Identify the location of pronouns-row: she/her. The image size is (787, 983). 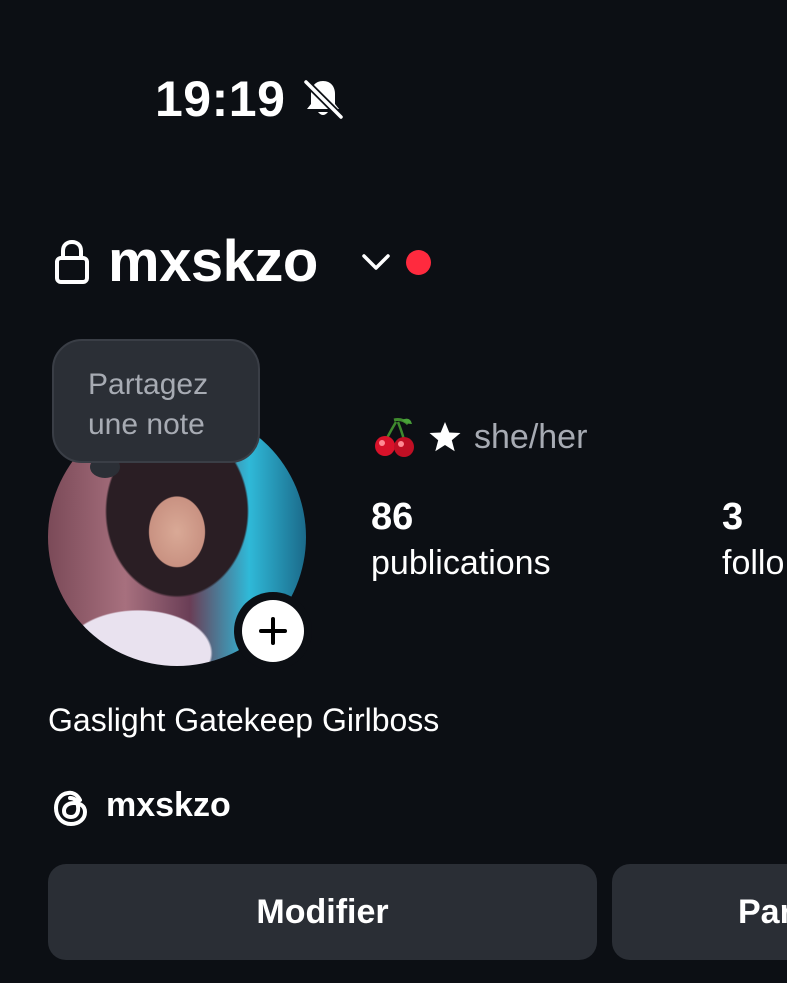
(479, 437).